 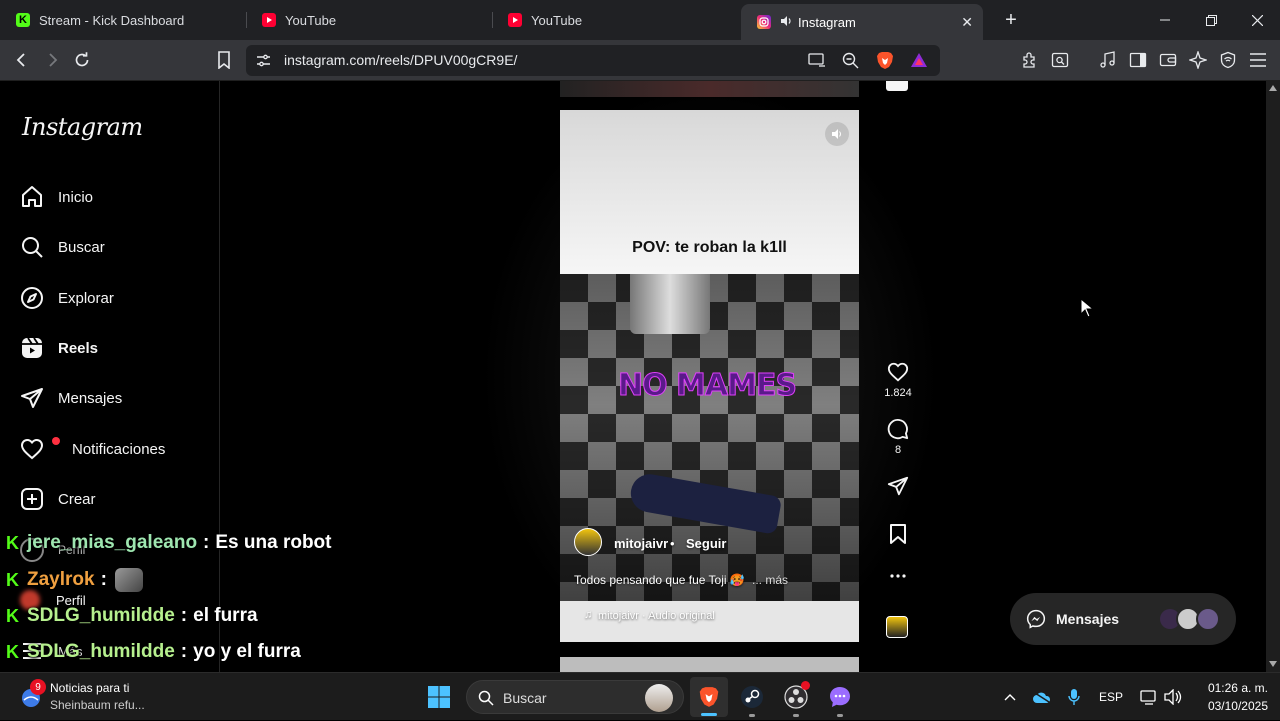 What do you see at coordinates (90, 398) in the screenshot?
I see `sidebar-item-label: Mensajes` at bounding box center [90, 398].